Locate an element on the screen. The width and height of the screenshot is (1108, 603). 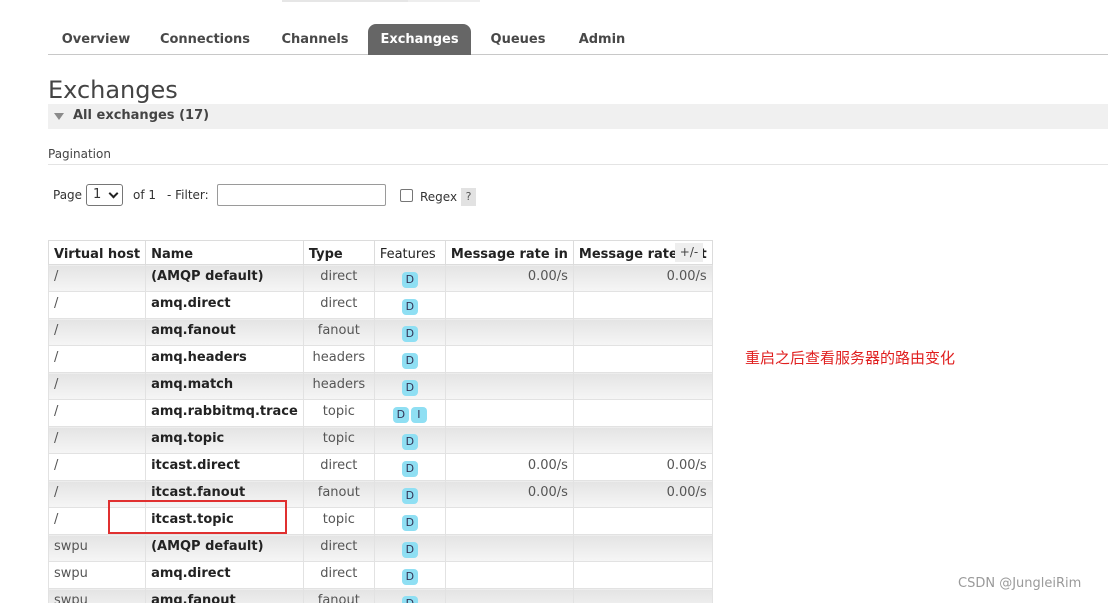
table-row: / amq.rabbitmq.trace topic D I is located at coordinates (380, 413).